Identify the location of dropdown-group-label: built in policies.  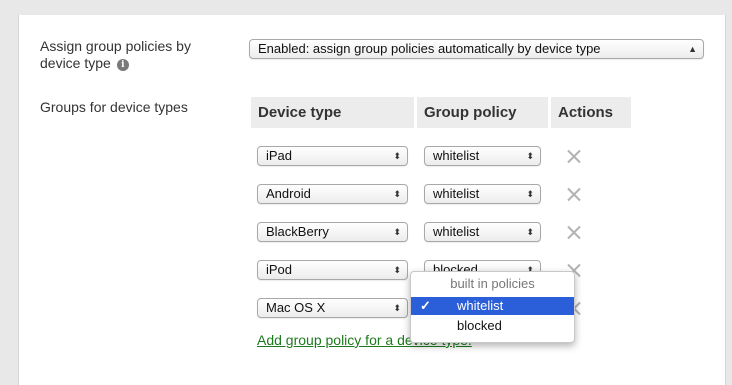
(492, 283).